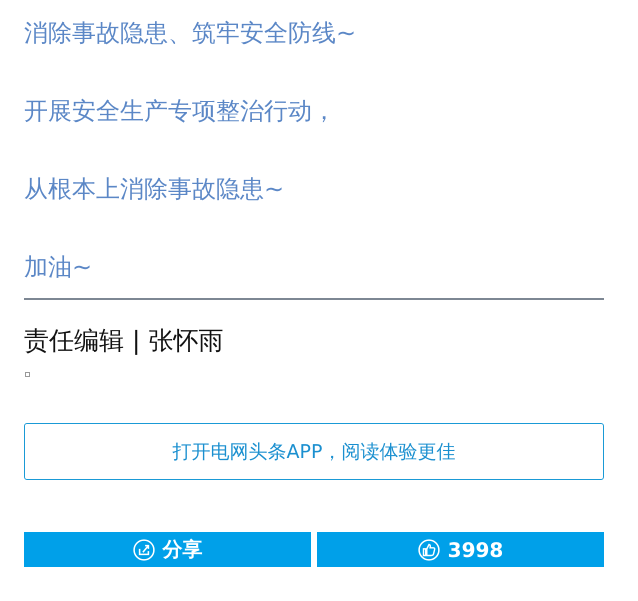  I want to click on article-paragraph: 开展安全生产专项整治行动，, so click(180, 111).